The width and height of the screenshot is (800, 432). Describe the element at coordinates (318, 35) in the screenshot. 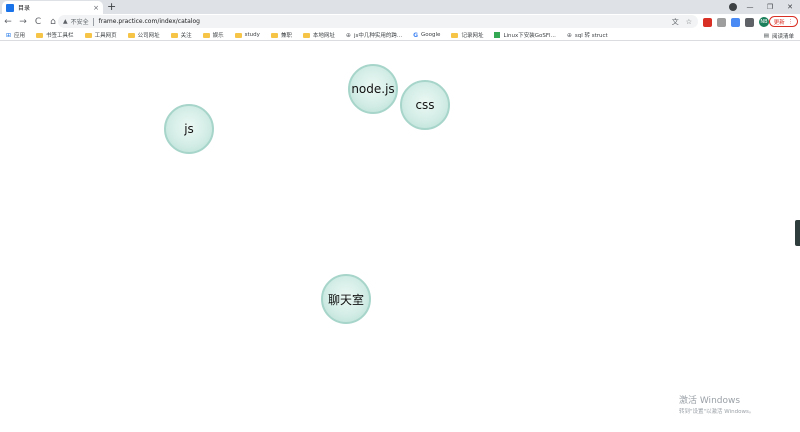

I see `bookmark-folder: 本地网址` at that location.